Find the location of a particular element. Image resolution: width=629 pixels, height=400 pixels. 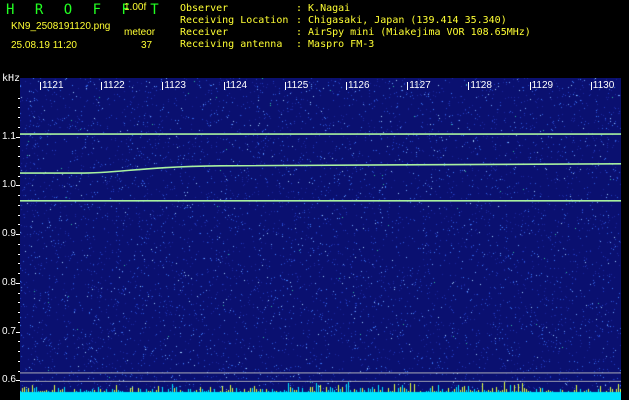

meteor-count-value: 37 is located at coordinates (147, 45).